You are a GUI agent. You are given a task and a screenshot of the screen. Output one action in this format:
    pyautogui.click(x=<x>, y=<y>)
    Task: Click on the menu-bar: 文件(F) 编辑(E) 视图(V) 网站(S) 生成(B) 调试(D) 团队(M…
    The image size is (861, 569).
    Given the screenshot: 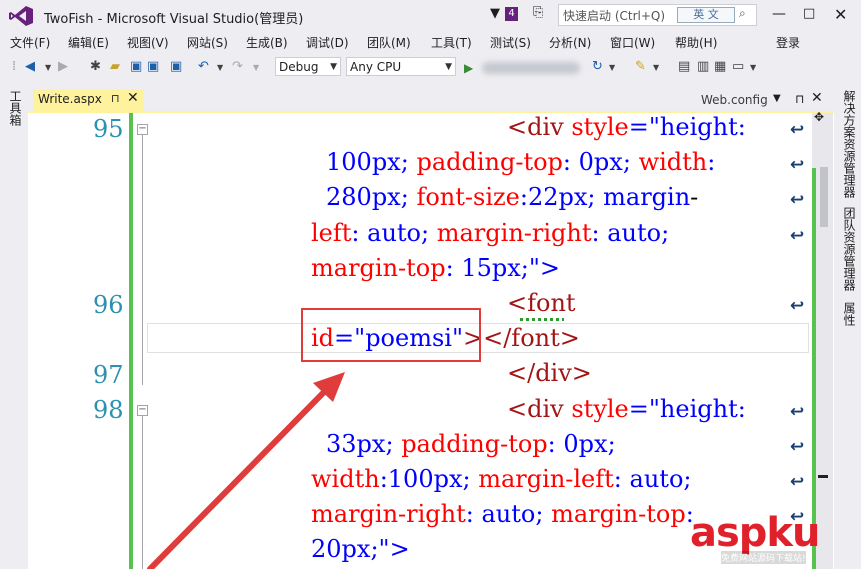 What is the action you would take?
    pyautogui.click(x=430, y=42)
    